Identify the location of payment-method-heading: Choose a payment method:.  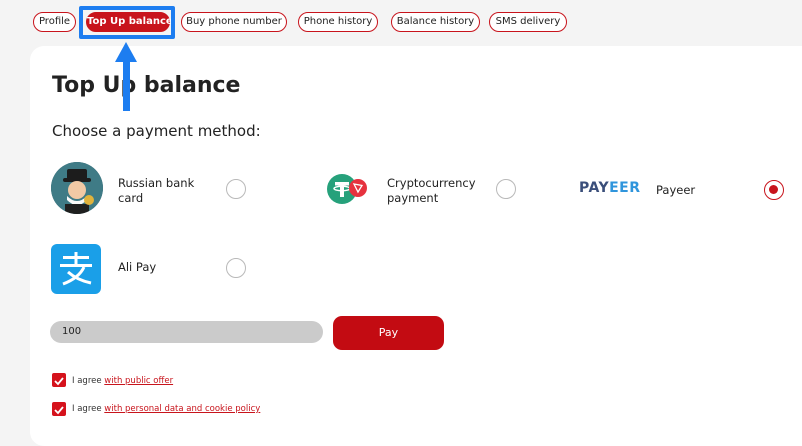
(156, 131).